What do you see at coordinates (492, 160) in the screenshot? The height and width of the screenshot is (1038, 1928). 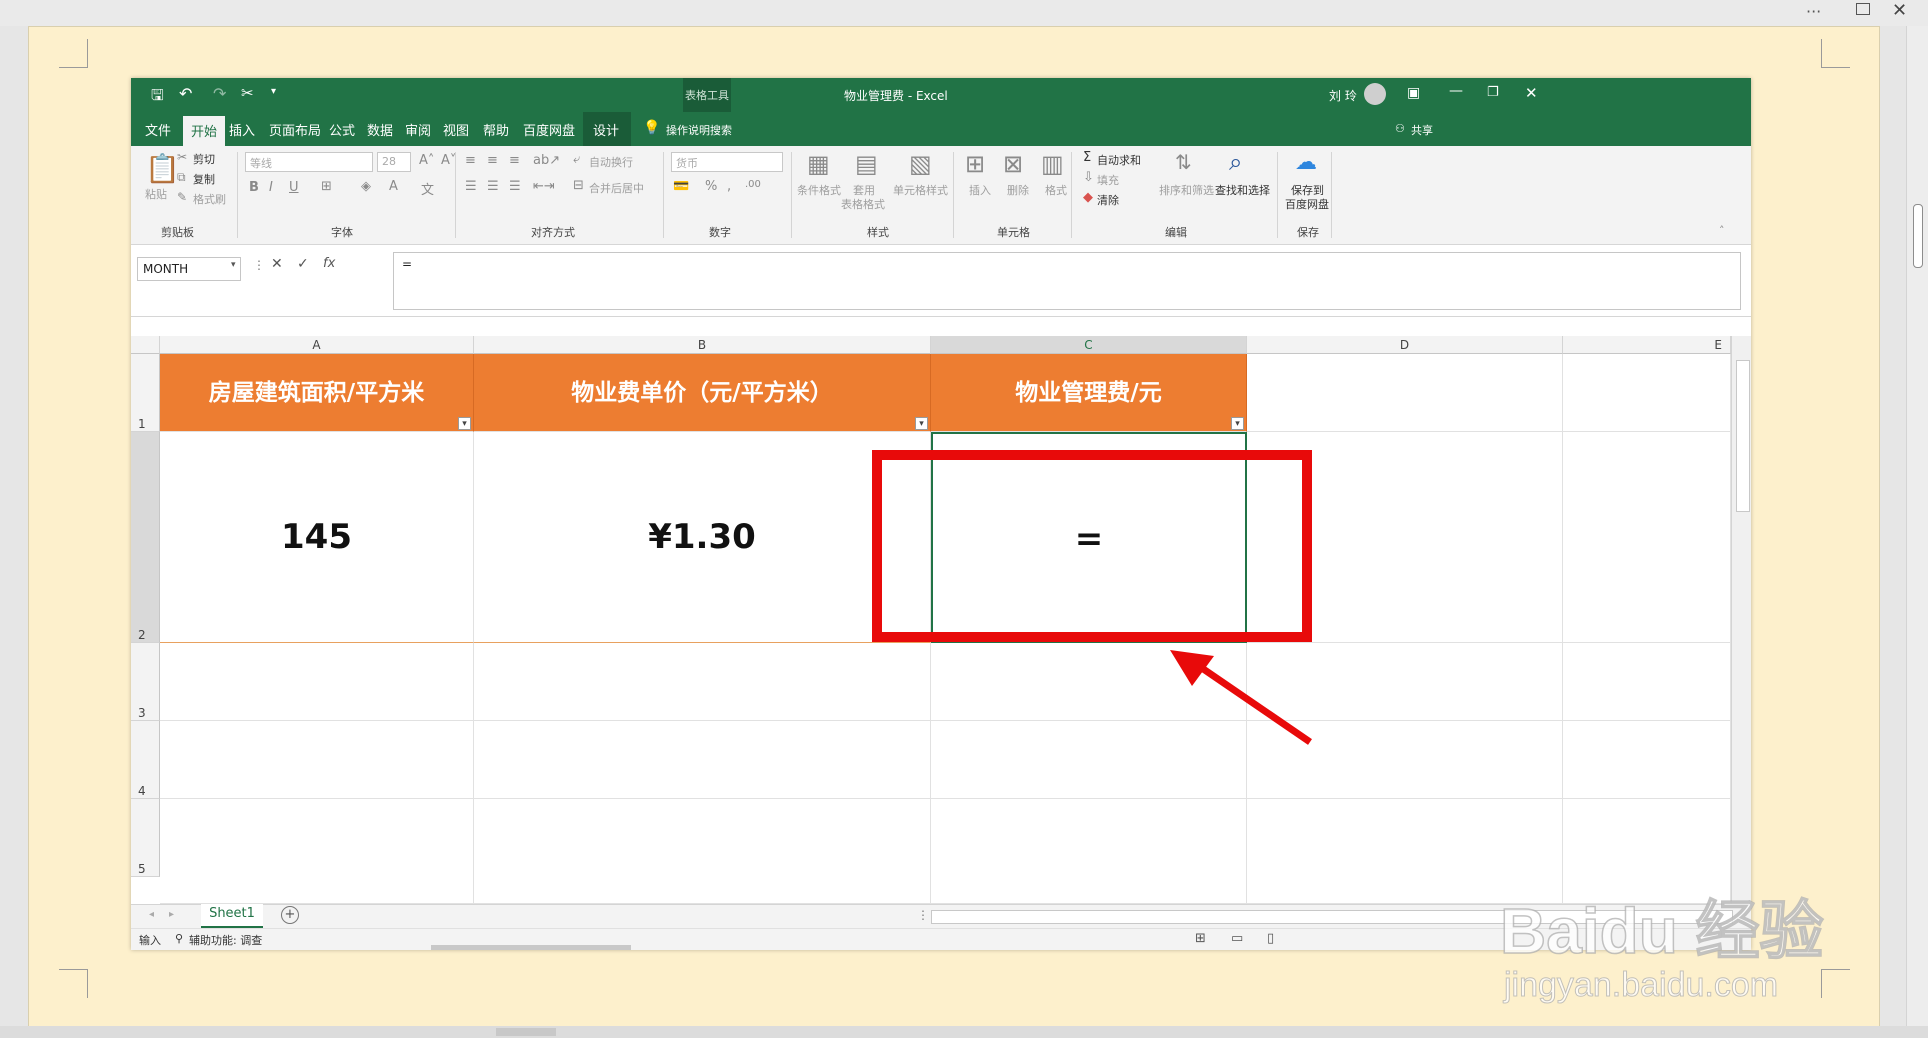 I see `align-middle-icon: ≡` at bounding box center [492, 160].